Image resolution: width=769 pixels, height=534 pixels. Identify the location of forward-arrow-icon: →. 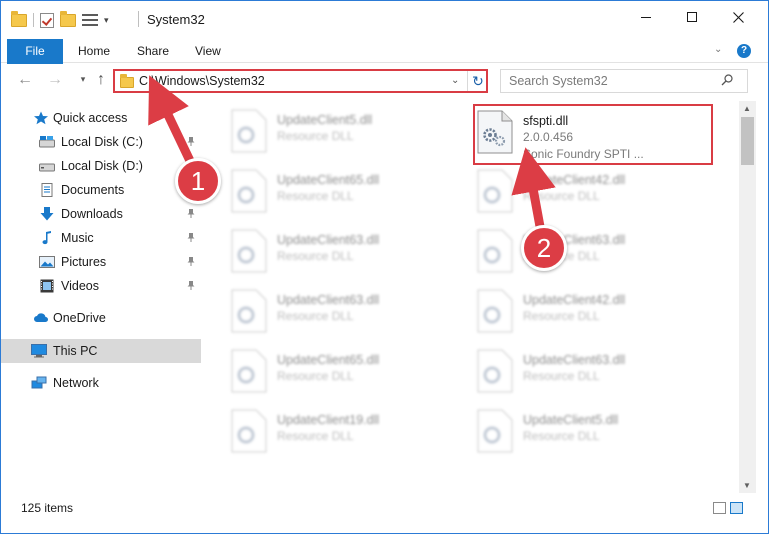
(55, 80).